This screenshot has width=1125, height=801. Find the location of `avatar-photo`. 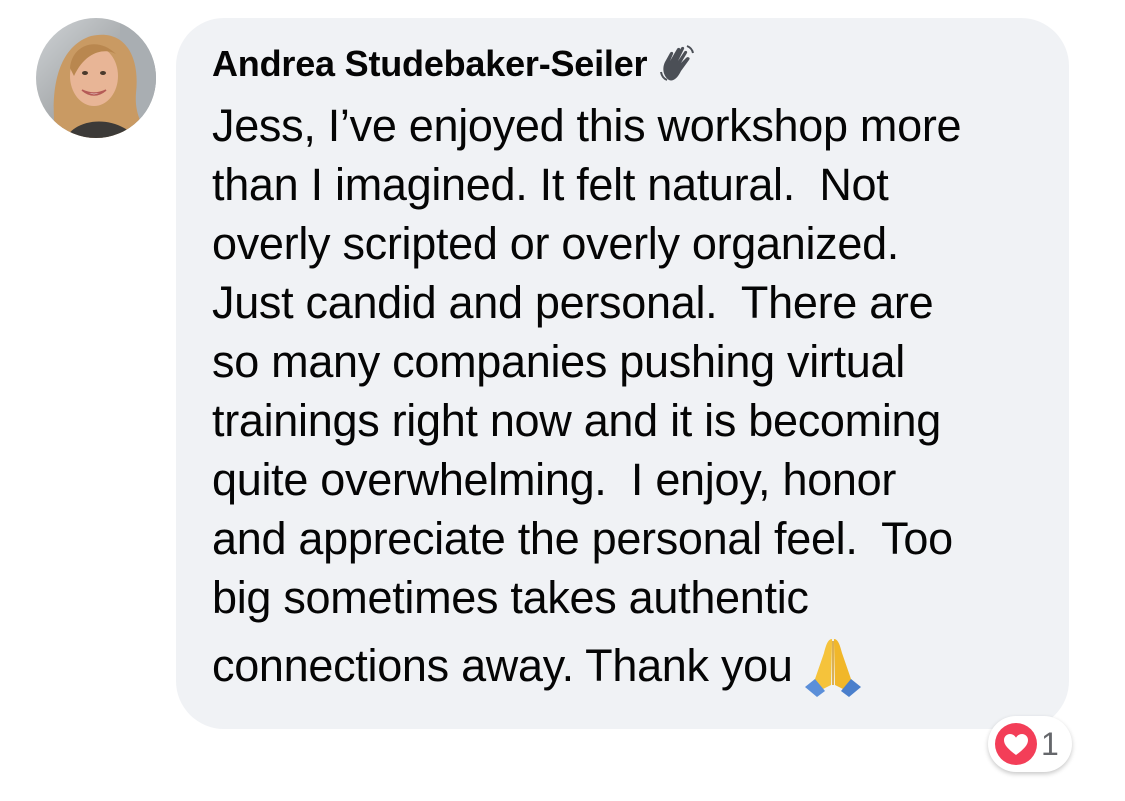

avatar-photo is located at coordinates (96, 78).